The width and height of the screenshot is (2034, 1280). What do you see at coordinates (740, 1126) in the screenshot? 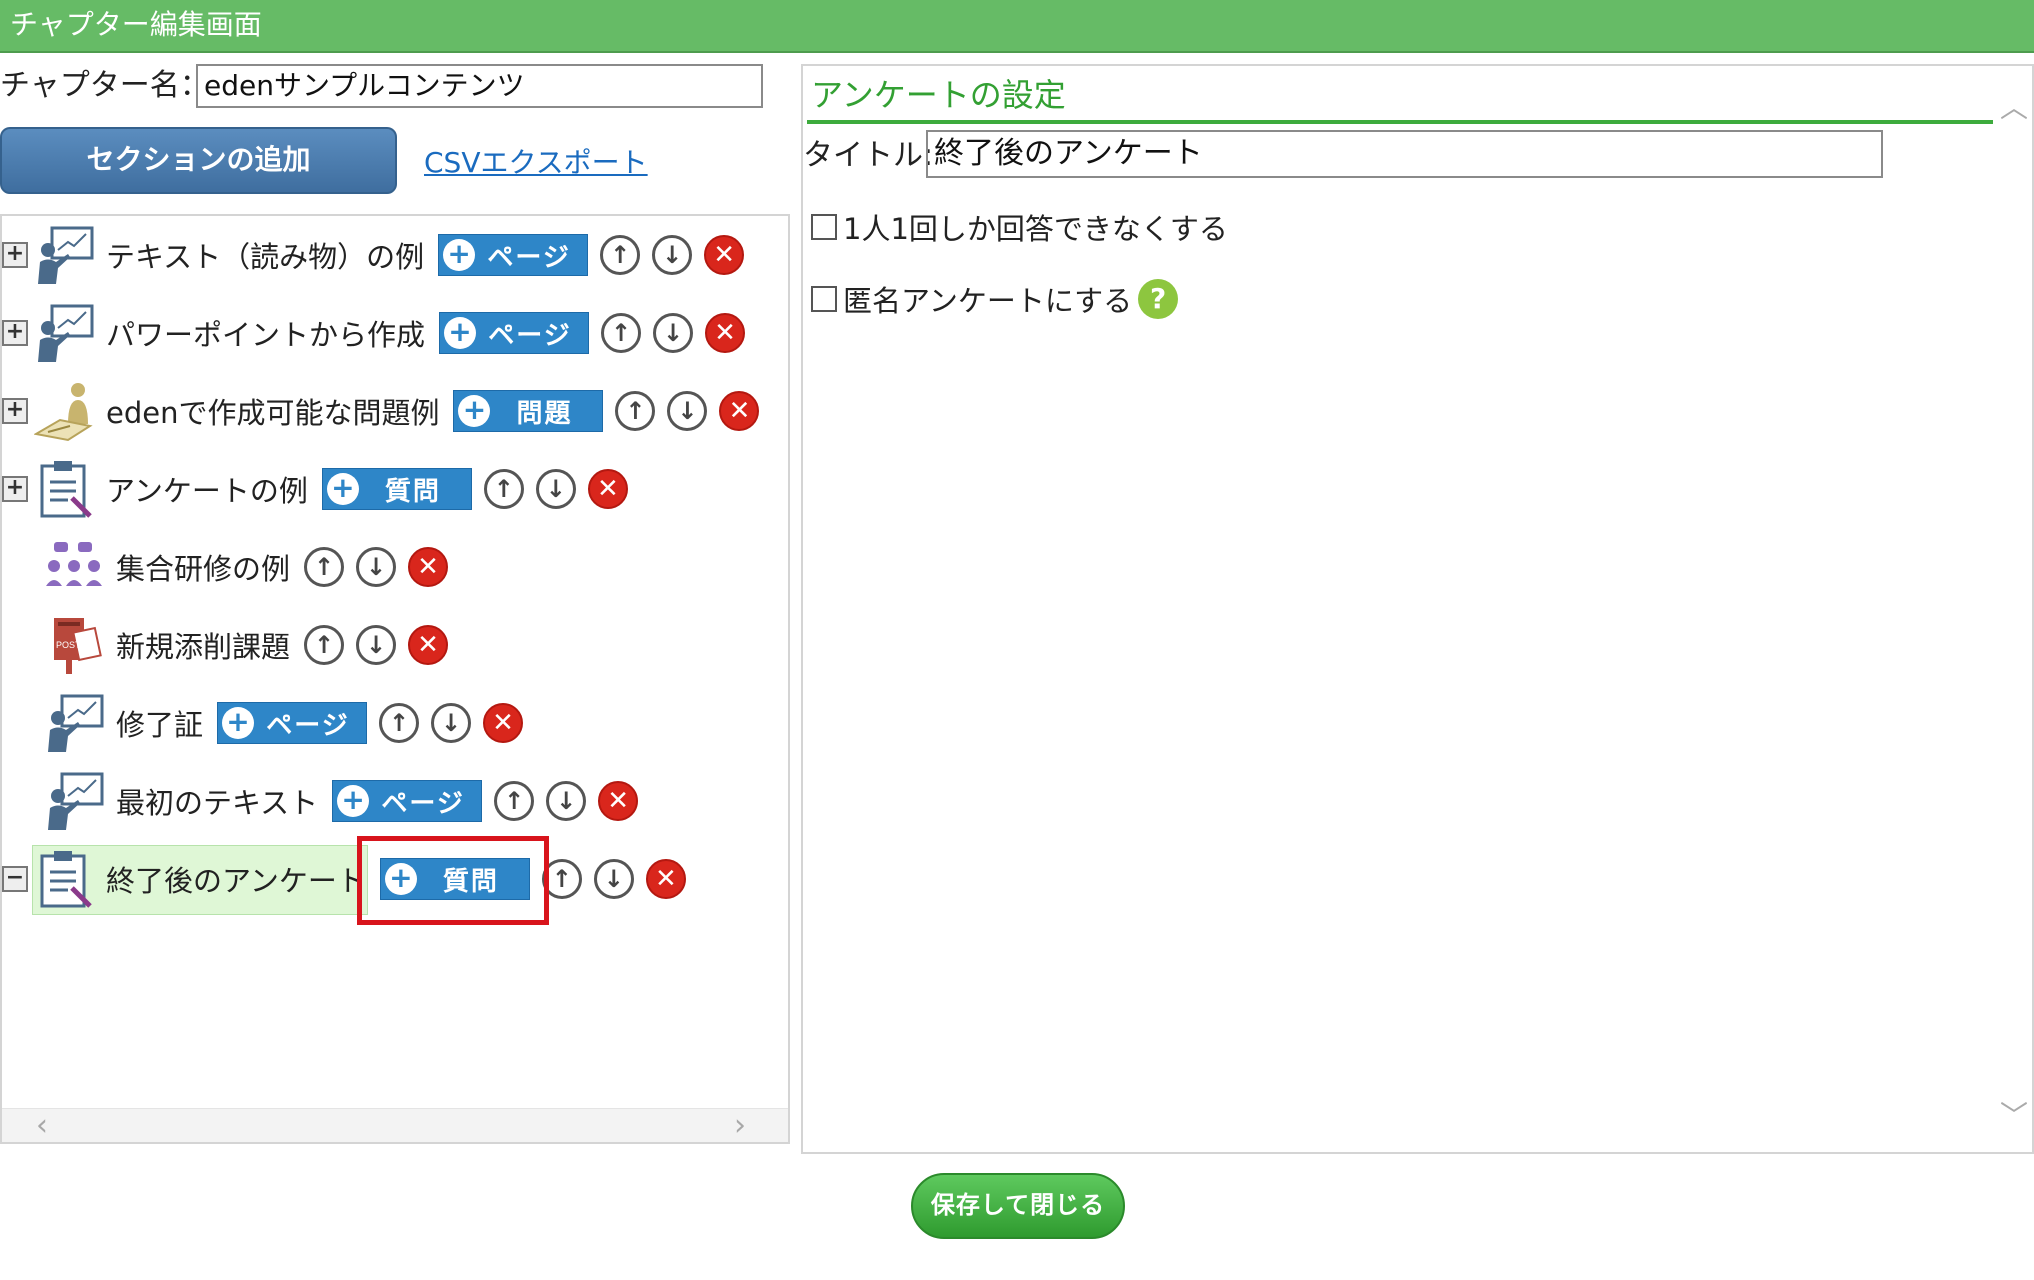
I see `scroll-right-icon: ›` at bounding box center [740, 1126].